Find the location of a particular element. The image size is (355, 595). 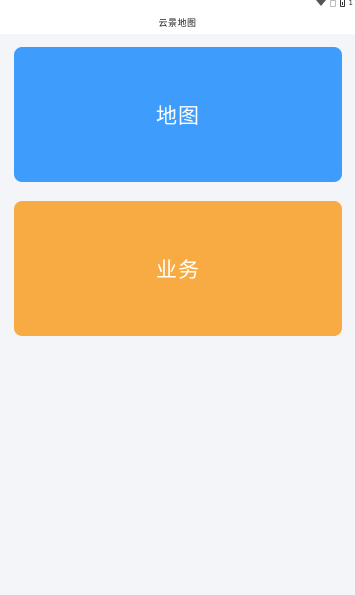

sim-icon is located at coordinates (332, 3).